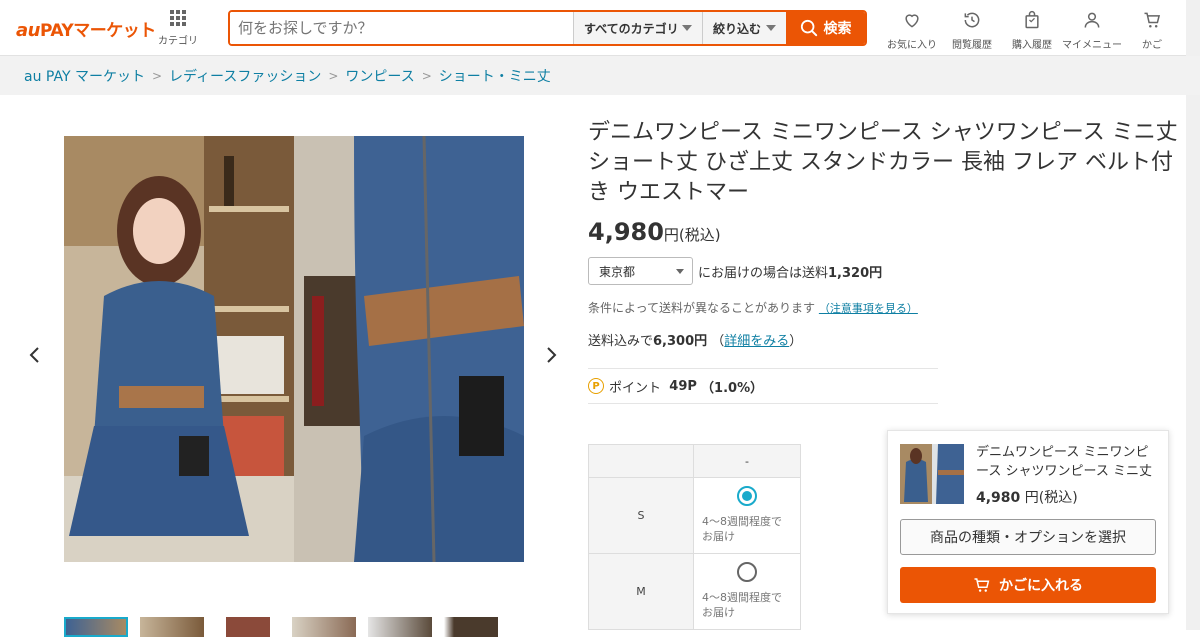  I want to click on nav-mymenu: マイメニュー, so click(1092, 29).